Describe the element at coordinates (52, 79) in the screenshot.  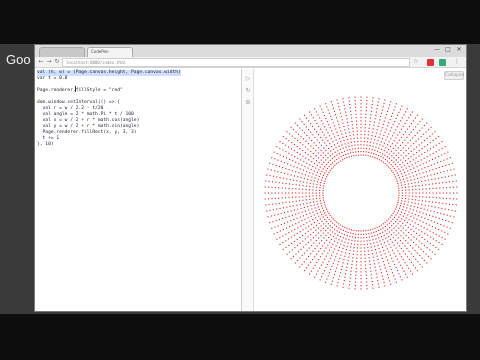
I see `code-line: var t = 0.0` at that location.